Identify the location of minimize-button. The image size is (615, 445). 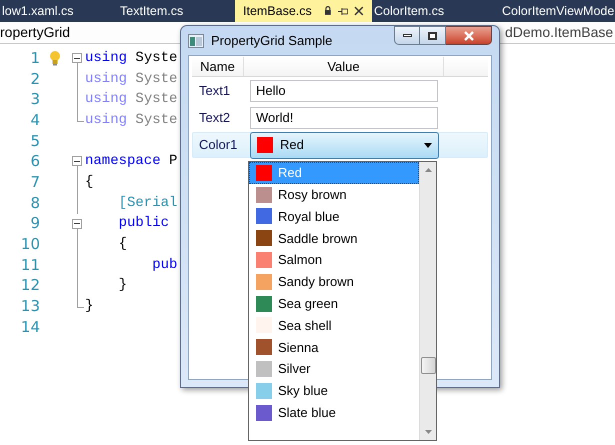
(407, 35).